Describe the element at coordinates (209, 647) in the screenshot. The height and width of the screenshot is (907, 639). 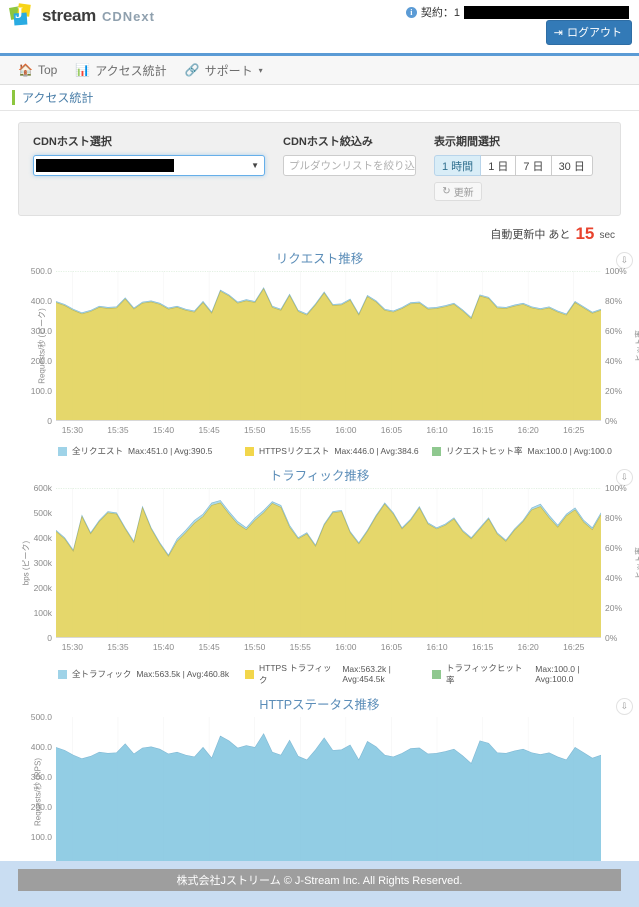
I see `x-tick-label: 15:45` at that location.